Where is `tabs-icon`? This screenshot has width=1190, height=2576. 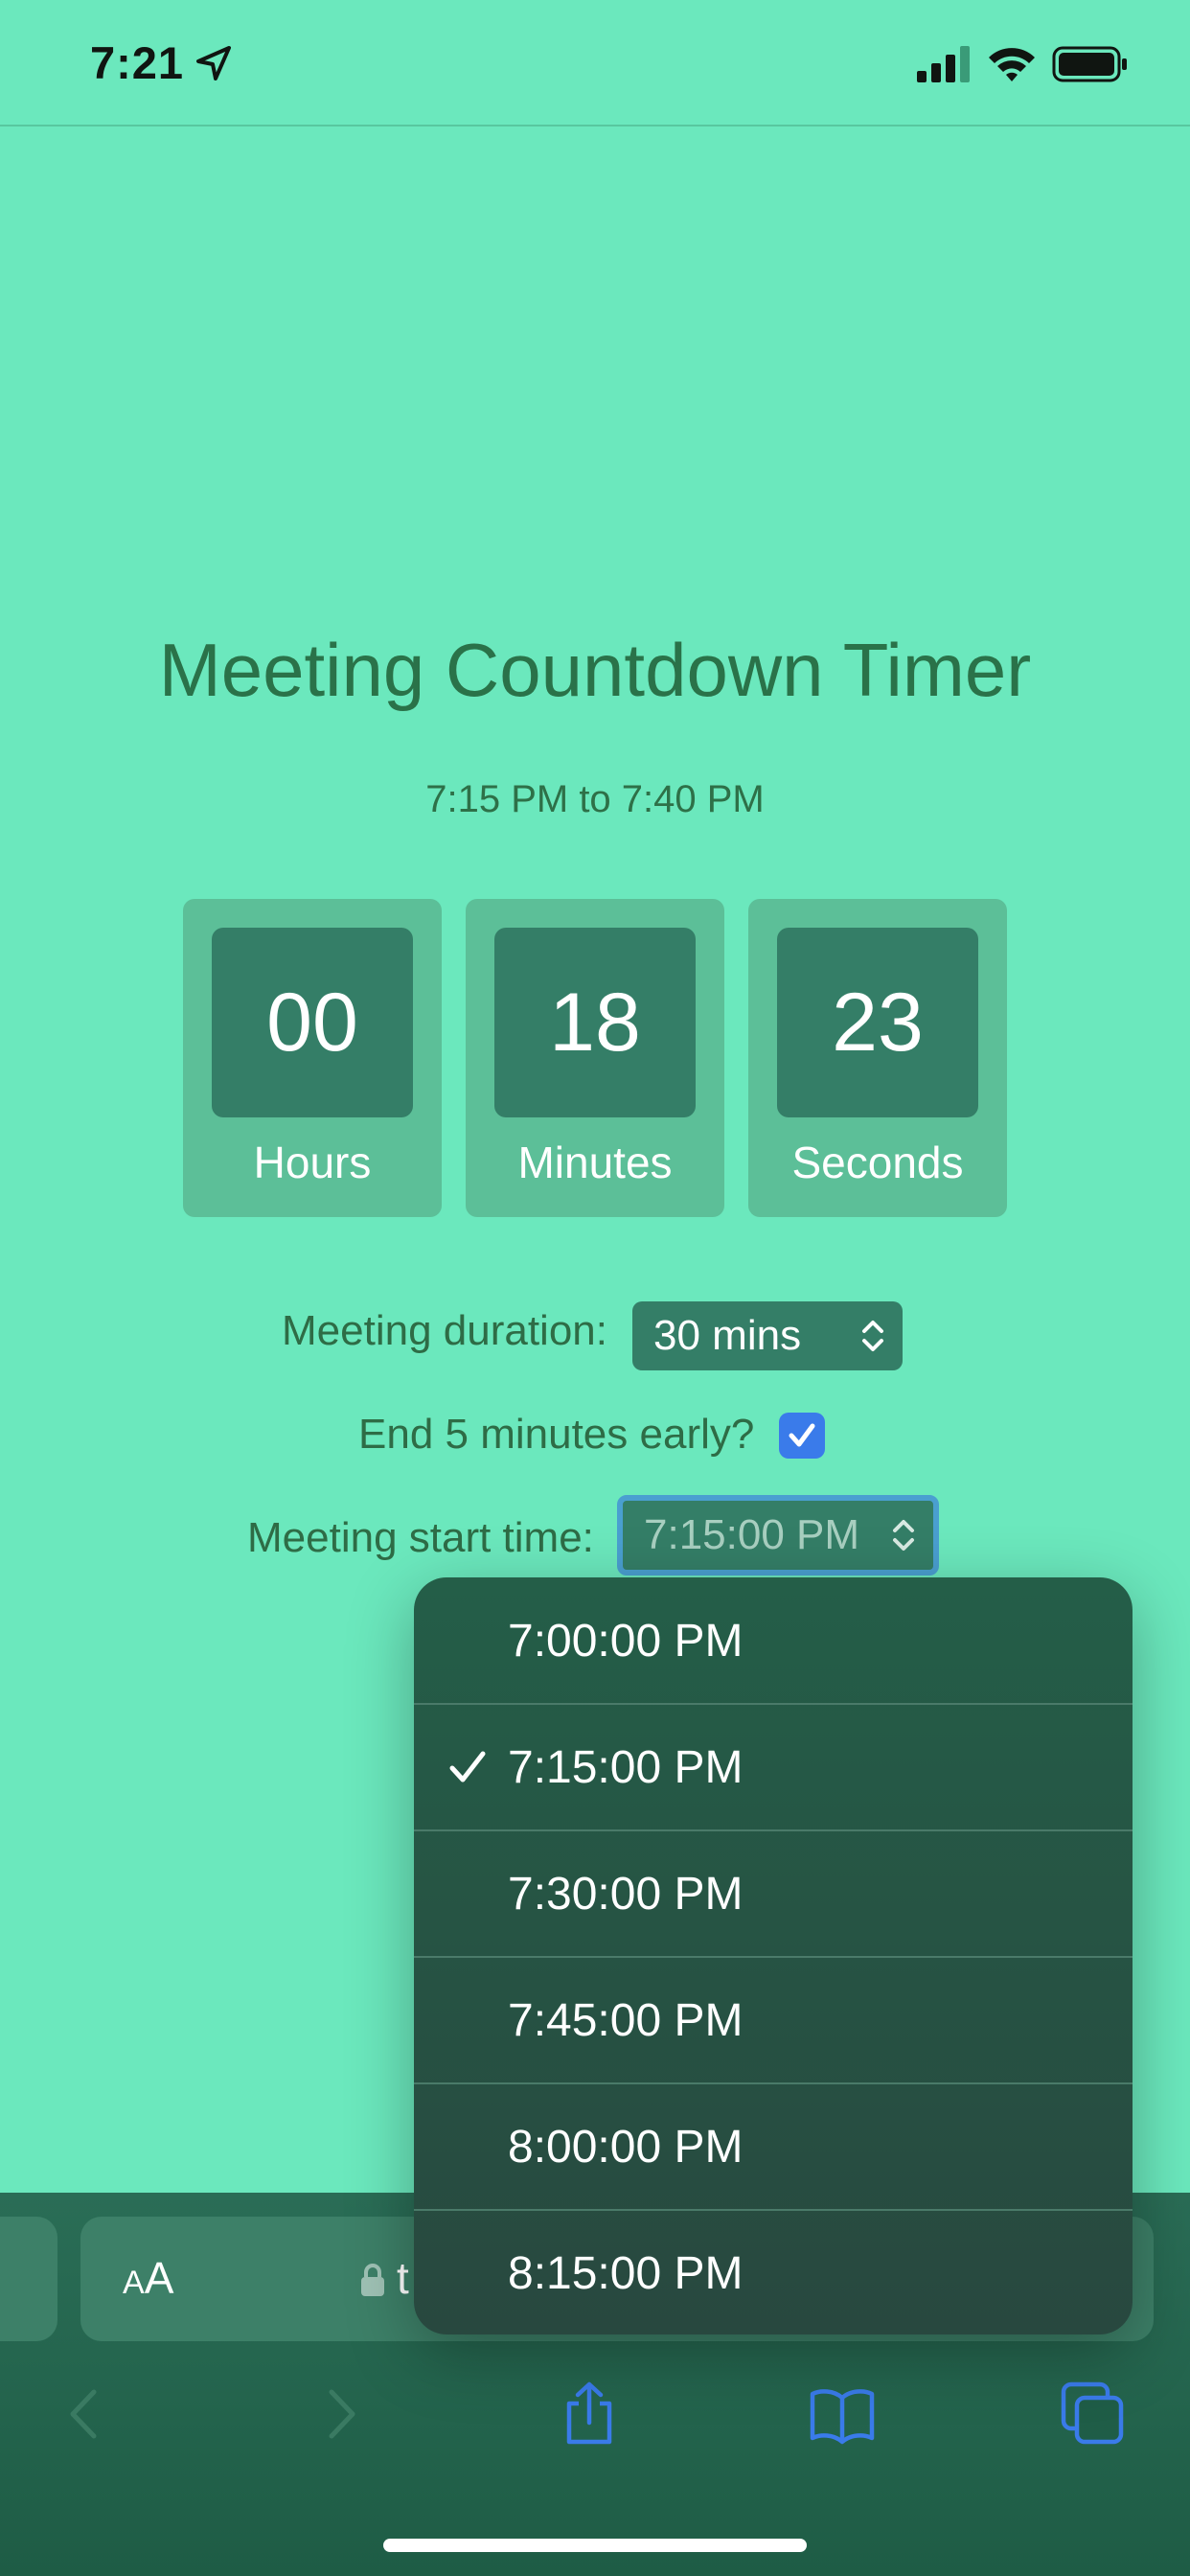
tabs-icon is located at coordinates (1094, 2414).